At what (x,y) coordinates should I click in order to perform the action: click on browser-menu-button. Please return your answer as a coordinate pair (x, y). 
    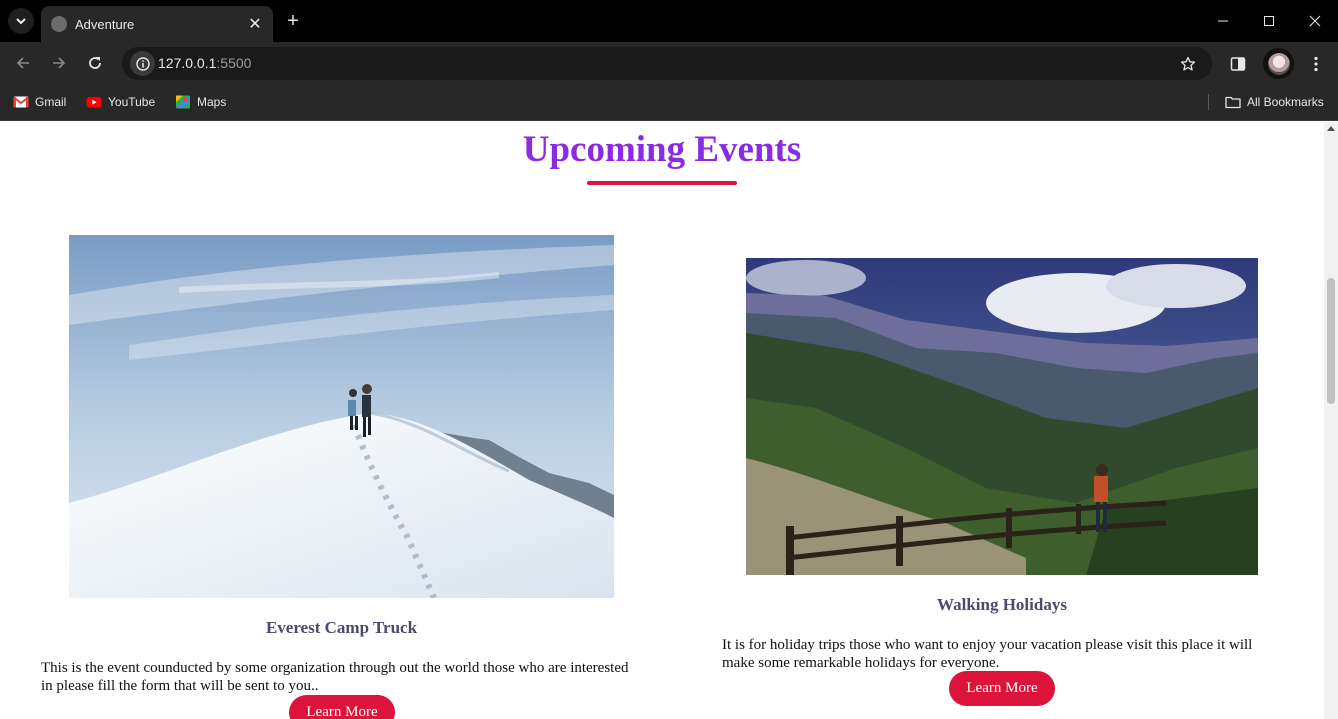
    Looking at the image, I should click on (1316, 64).